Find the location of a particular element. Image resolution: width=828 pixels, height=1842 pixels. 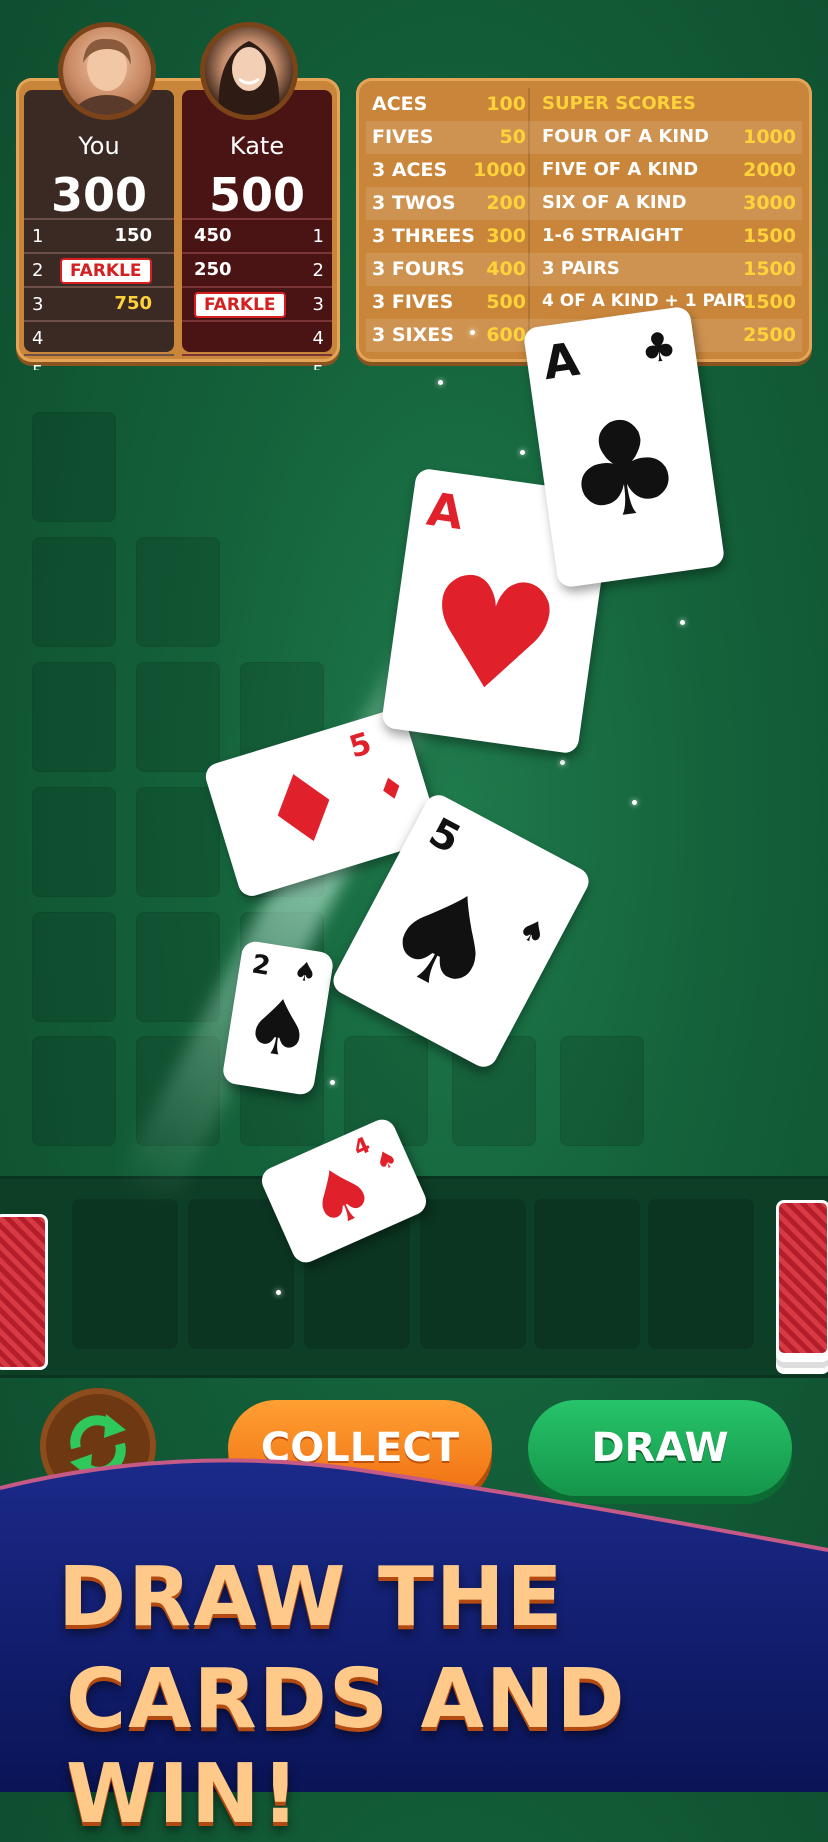

combo-points: 50 is located at coordinates (512, 137).